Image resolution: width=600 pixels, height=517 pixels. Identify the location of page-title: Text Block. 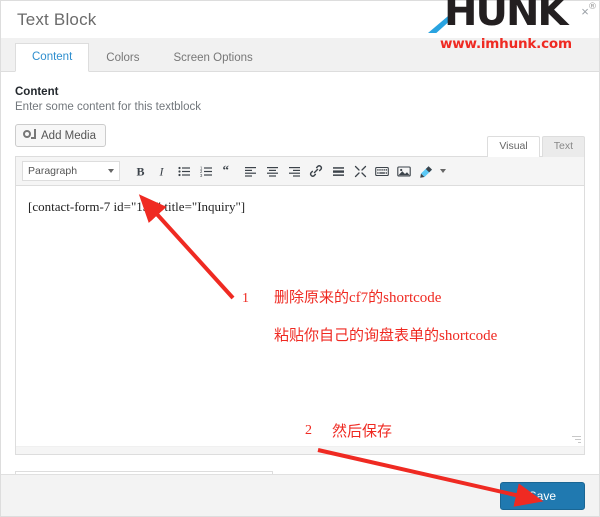
(57, 19).